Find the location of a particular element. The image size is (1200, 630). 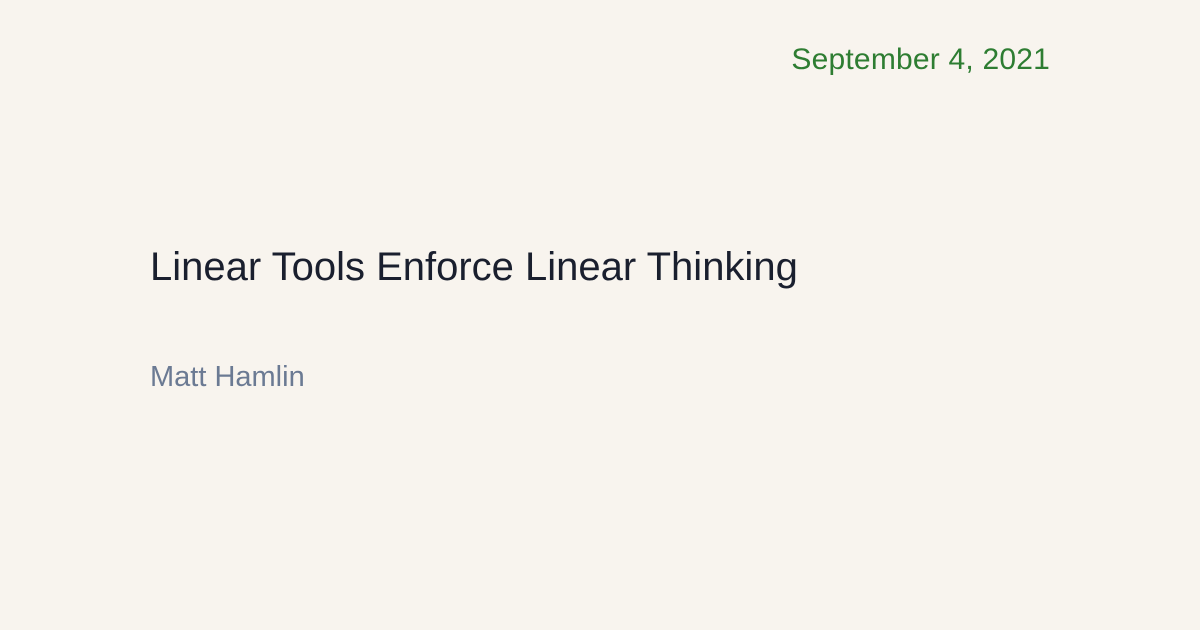

post-title: Linear Tools Enforce Linear Thinking is located at coordinates (474, 267).